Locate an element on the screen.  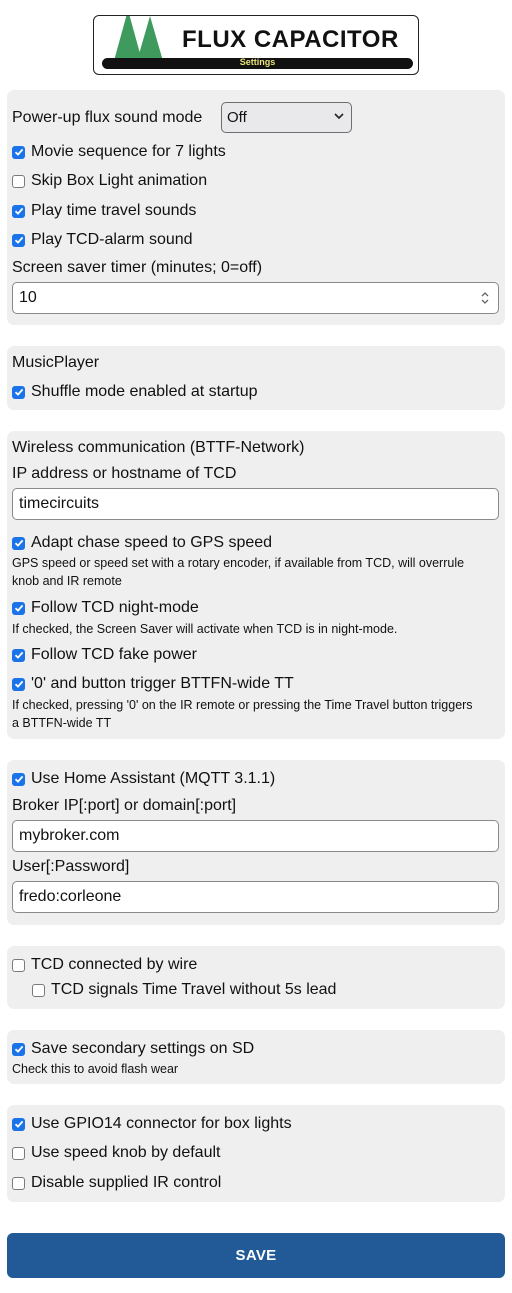
follow-fake-power-checkbox-row: Follow TCD fake power is located at coordinates (104, 655).